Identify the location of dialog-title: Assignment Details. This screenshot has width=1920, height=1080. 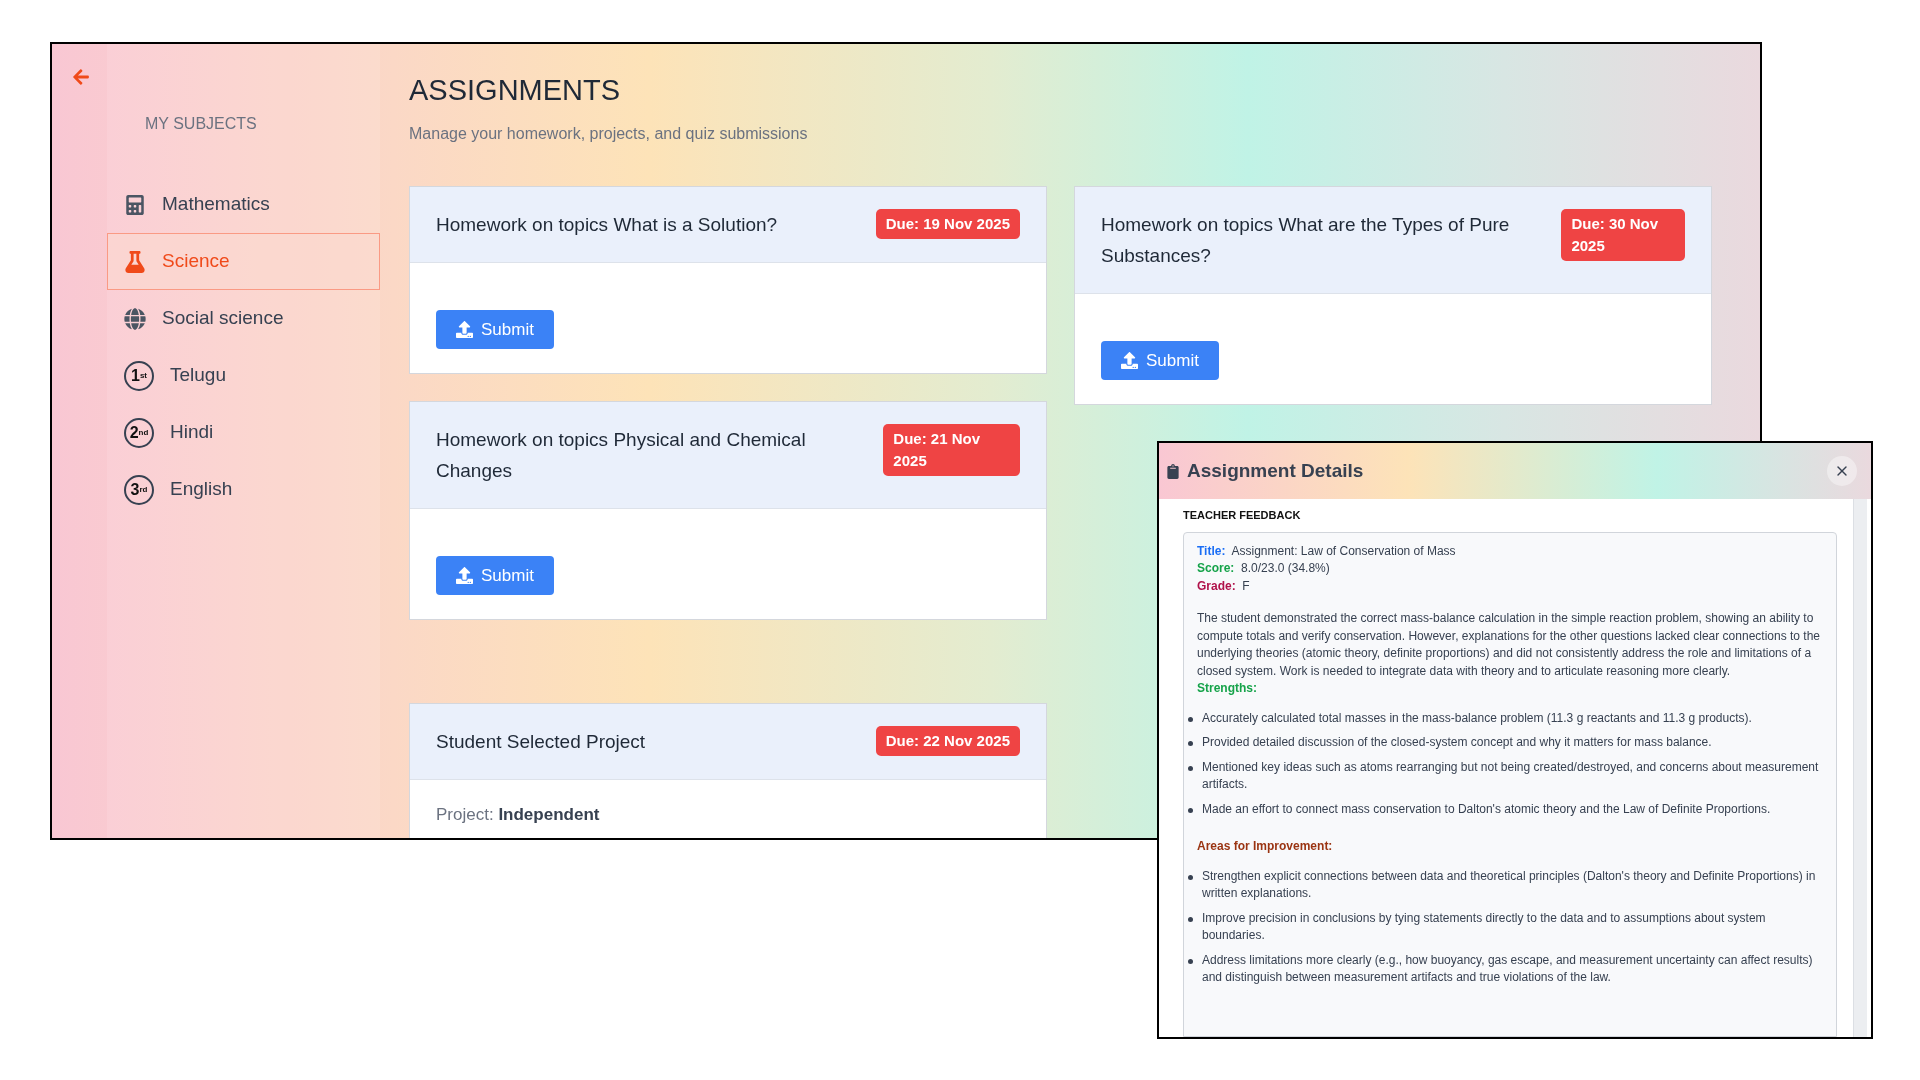
(1275, 470).